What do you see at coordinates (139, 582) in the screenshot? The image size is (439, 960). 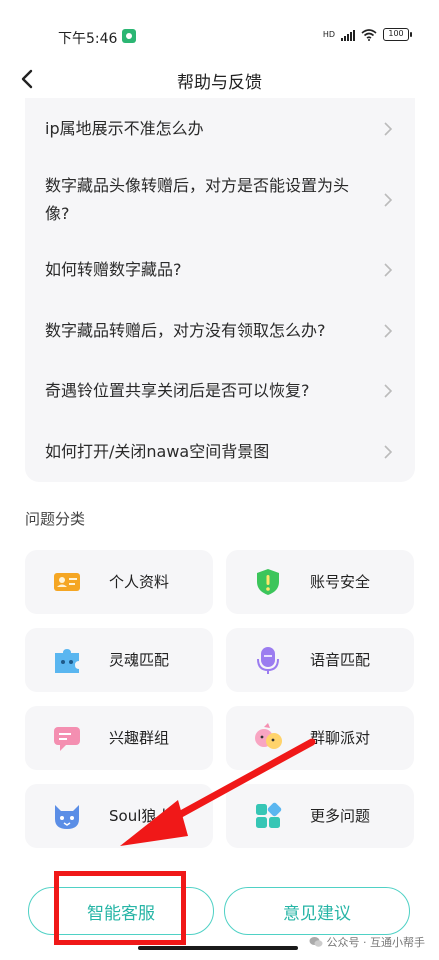 I see `category-label: 个人资料` at bounding box center [139, 582].